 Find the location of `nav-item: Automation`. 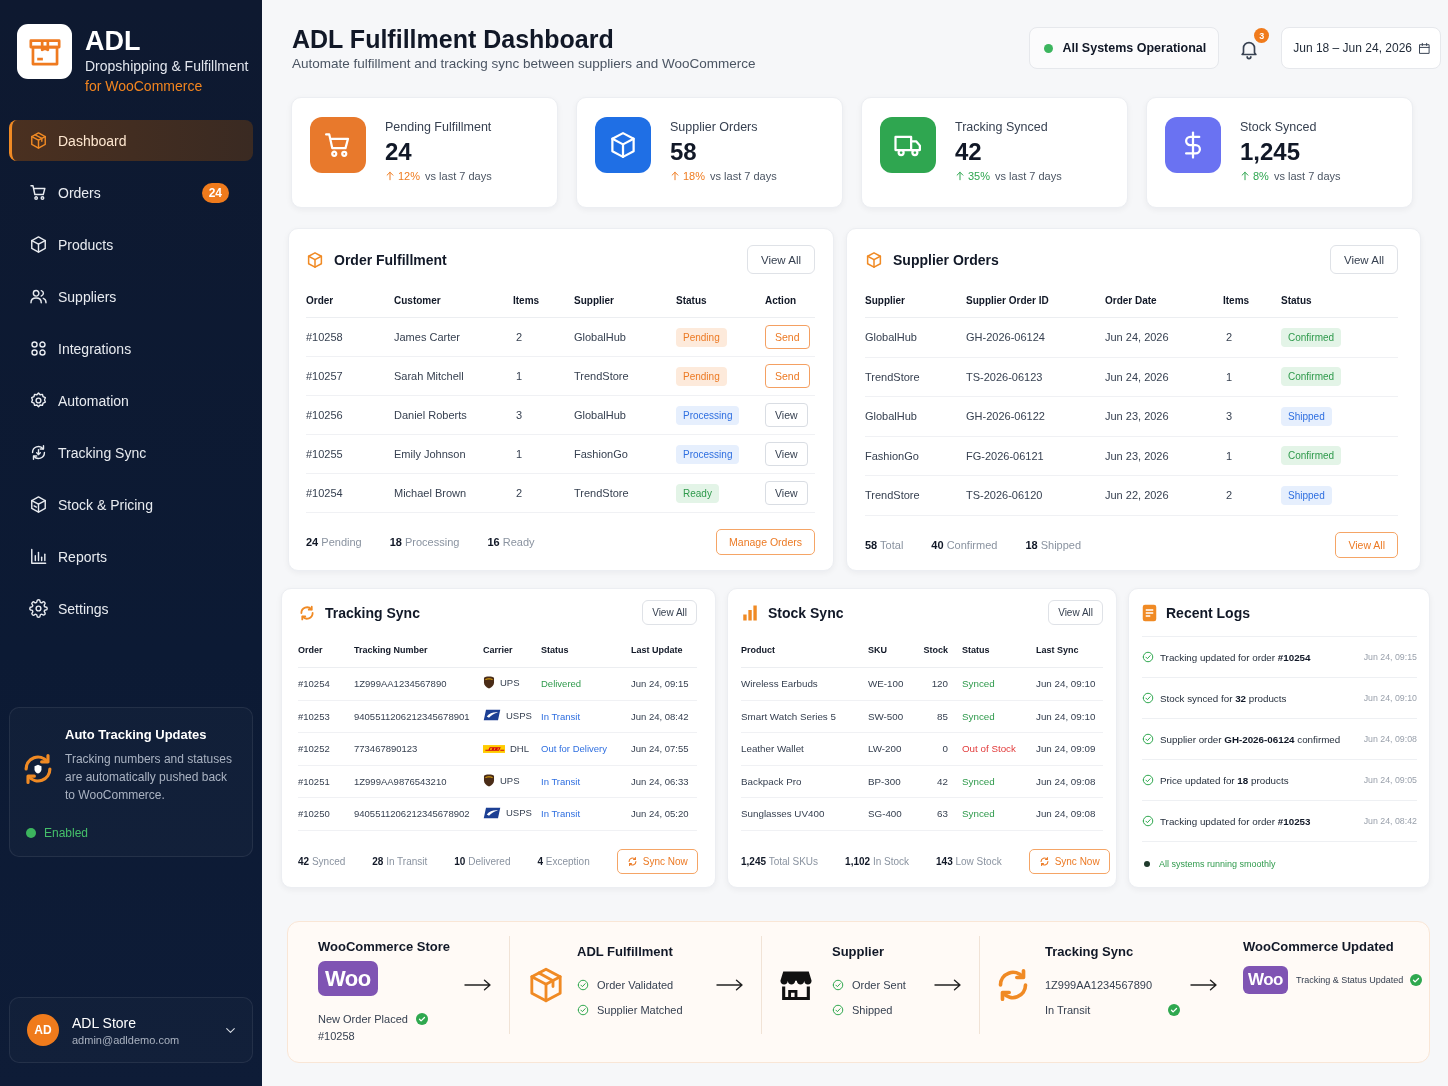

nav-item: Automation is located at coordinates (131, 400).